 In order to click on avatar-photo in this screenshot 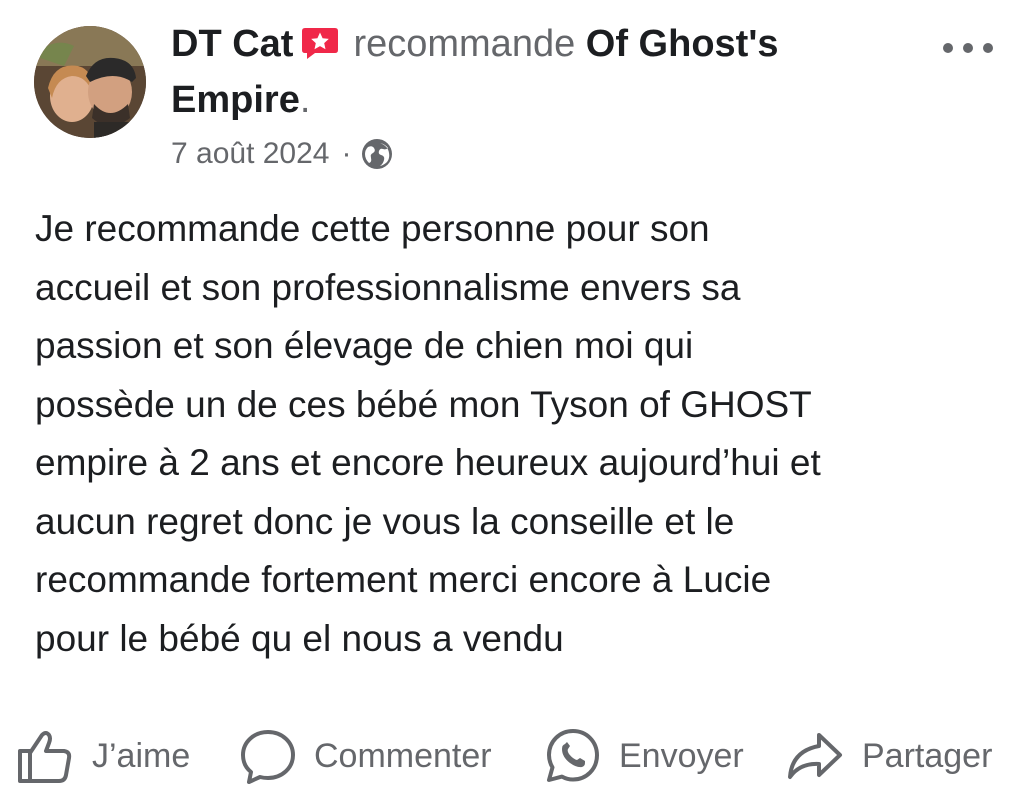, I will do `click(90, 82)`.